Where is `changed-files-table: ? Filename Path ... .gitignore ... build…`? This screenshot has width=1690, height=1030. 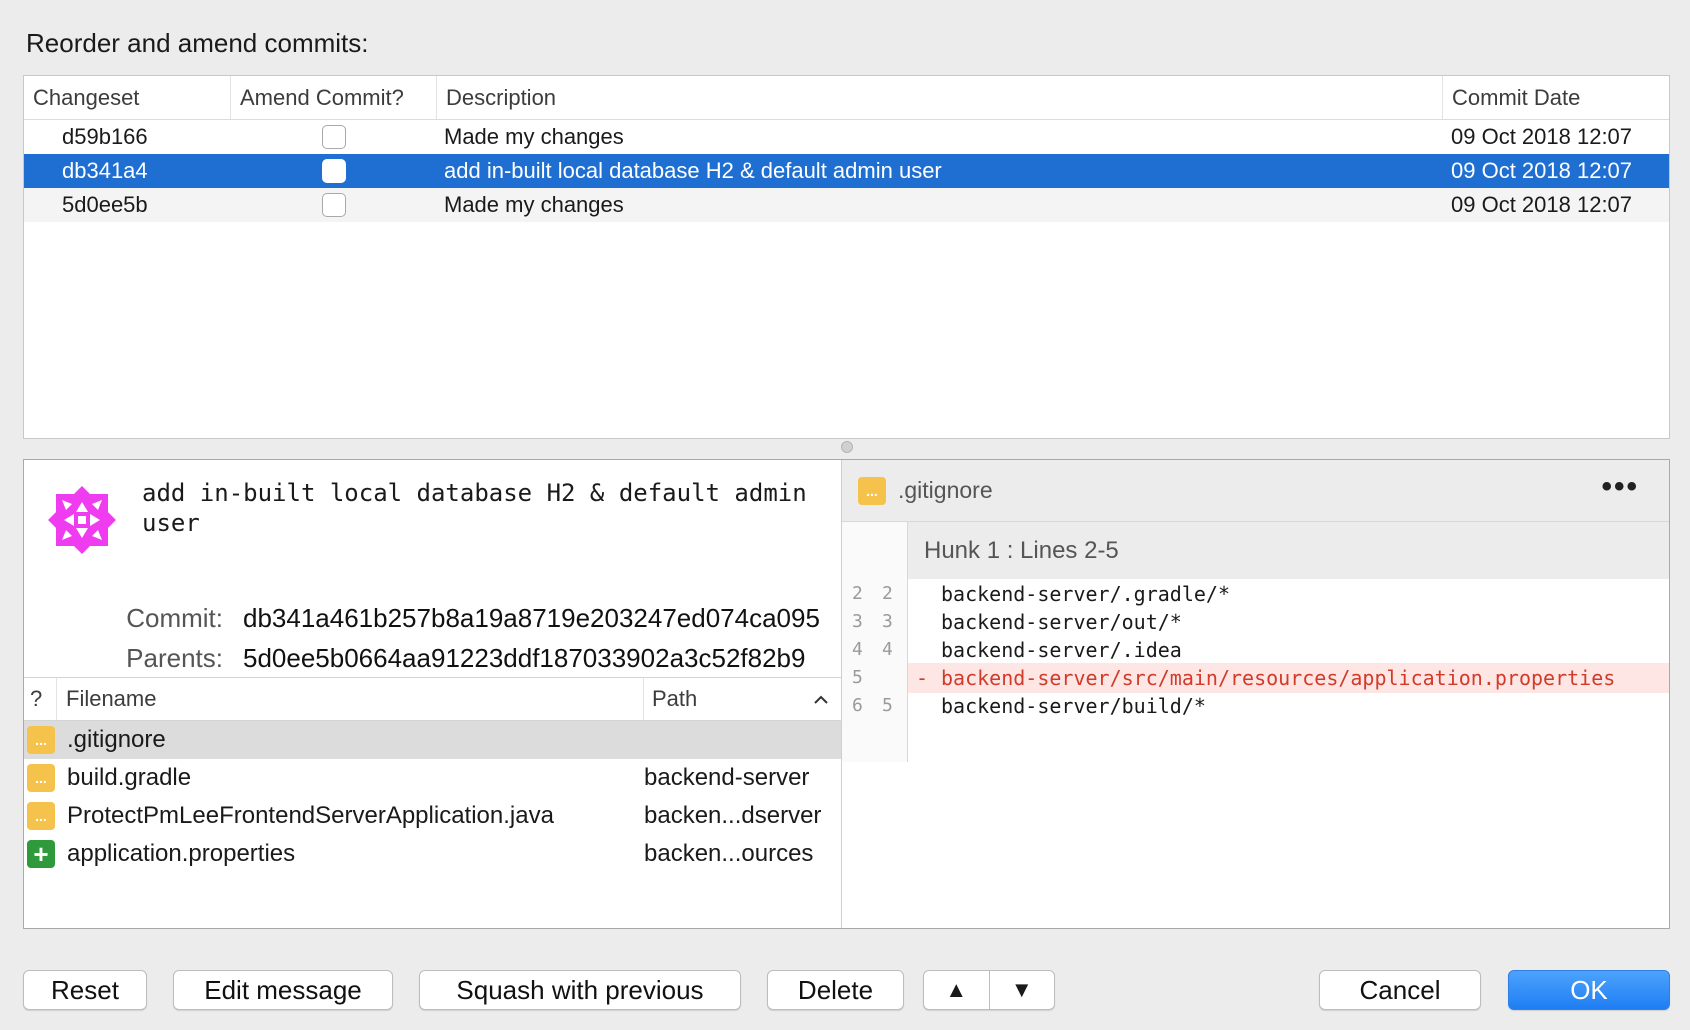 changed-files-table: ? Filename Path ... .gitignore ... build… is located at coordinates (432, 775).